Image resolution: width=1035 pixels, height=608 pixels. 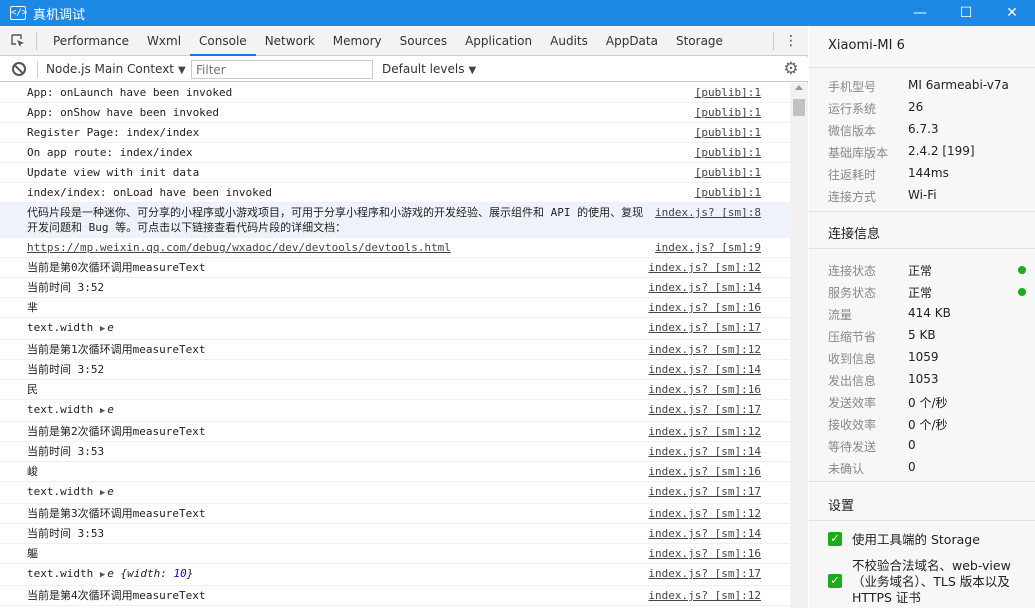 What do you see at coordinates (282, 69) in the screenshot?
I see `filter-input` at bounding box center [282, 69].